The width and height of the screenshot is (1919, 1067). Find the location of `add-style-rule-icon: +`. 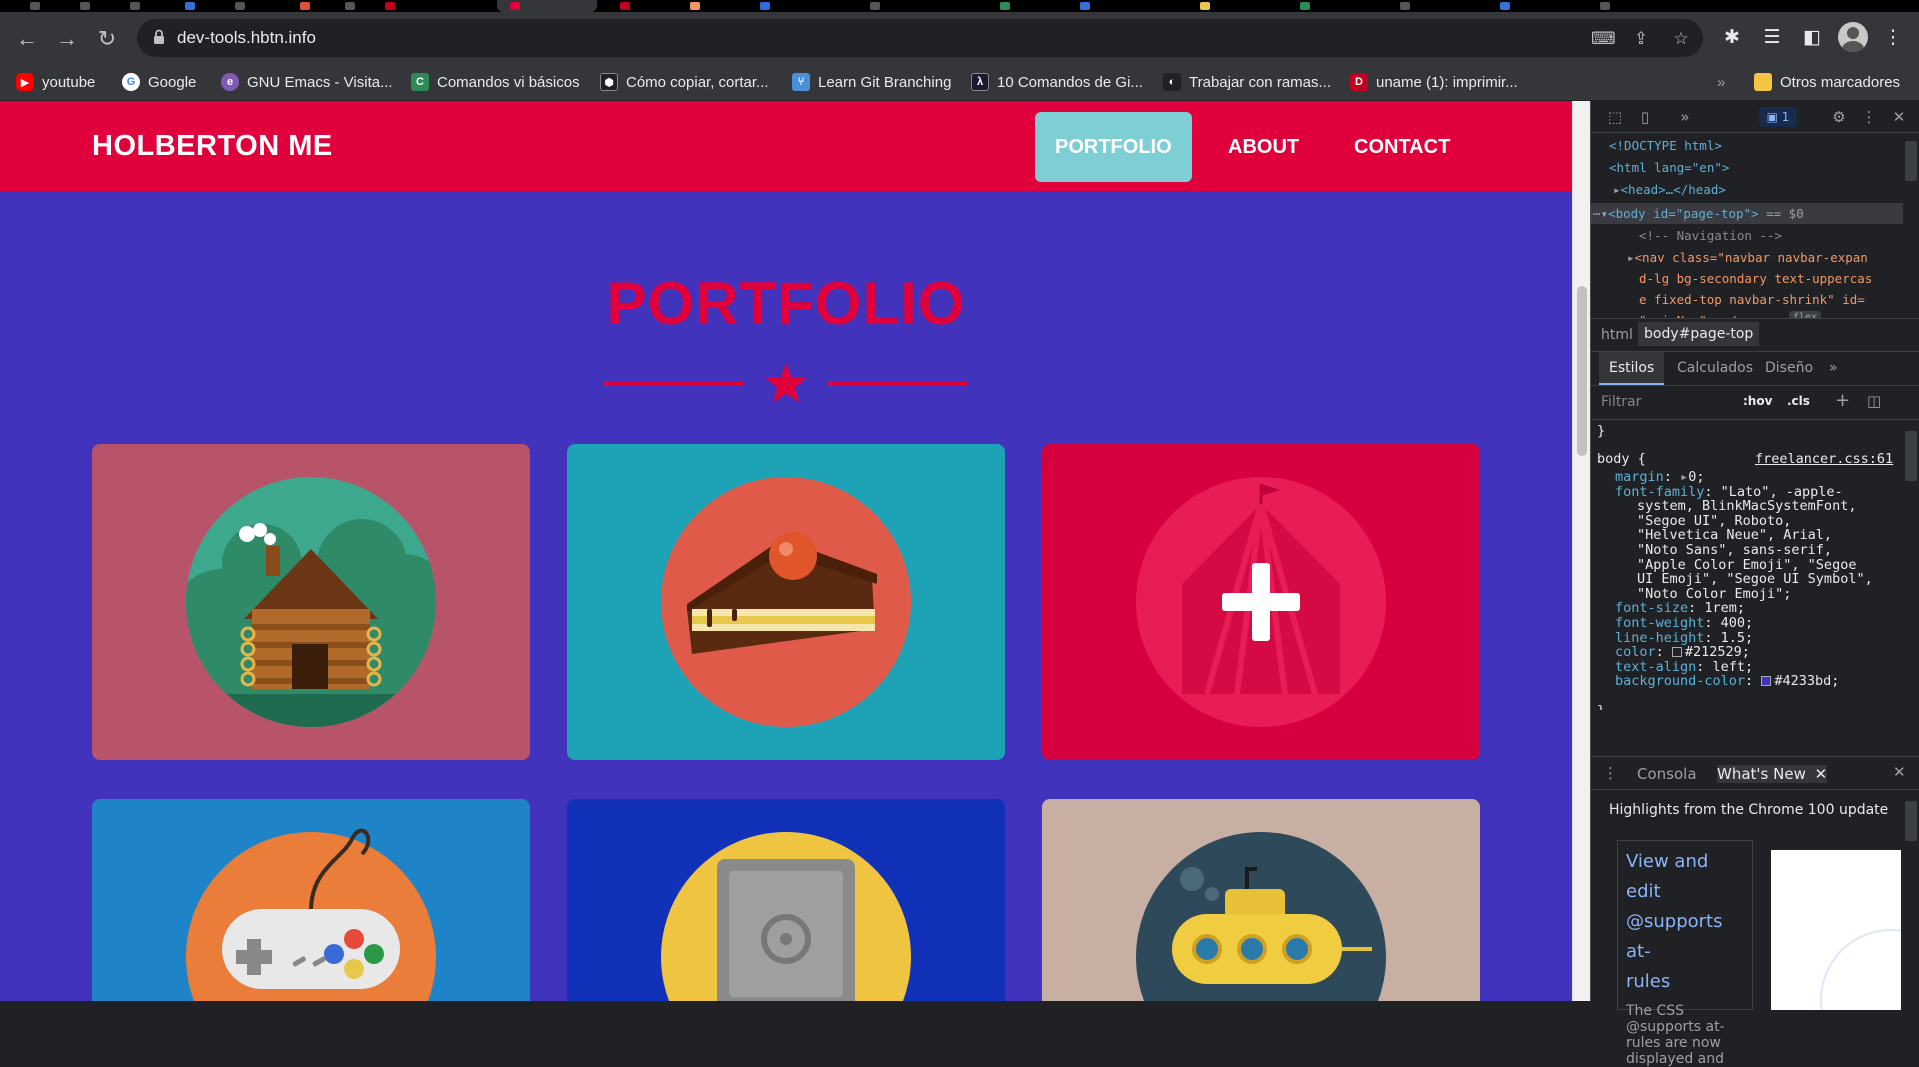

add-style-rule-icon: + is located at coordinates (1842, 400).